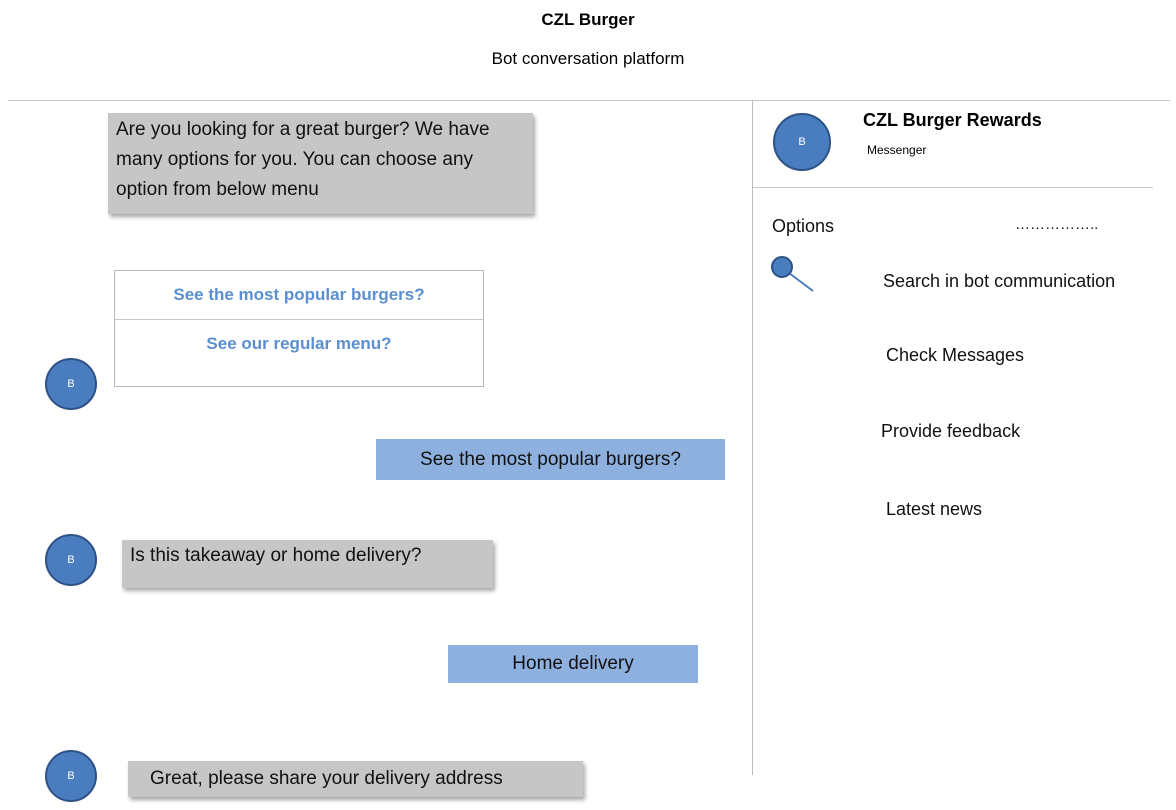 The height and width of the screenshot is (810, 1176). Describe the element at coordinates (588, 19) in the screenshot. I see `app-title: CZL Burger` at that location.